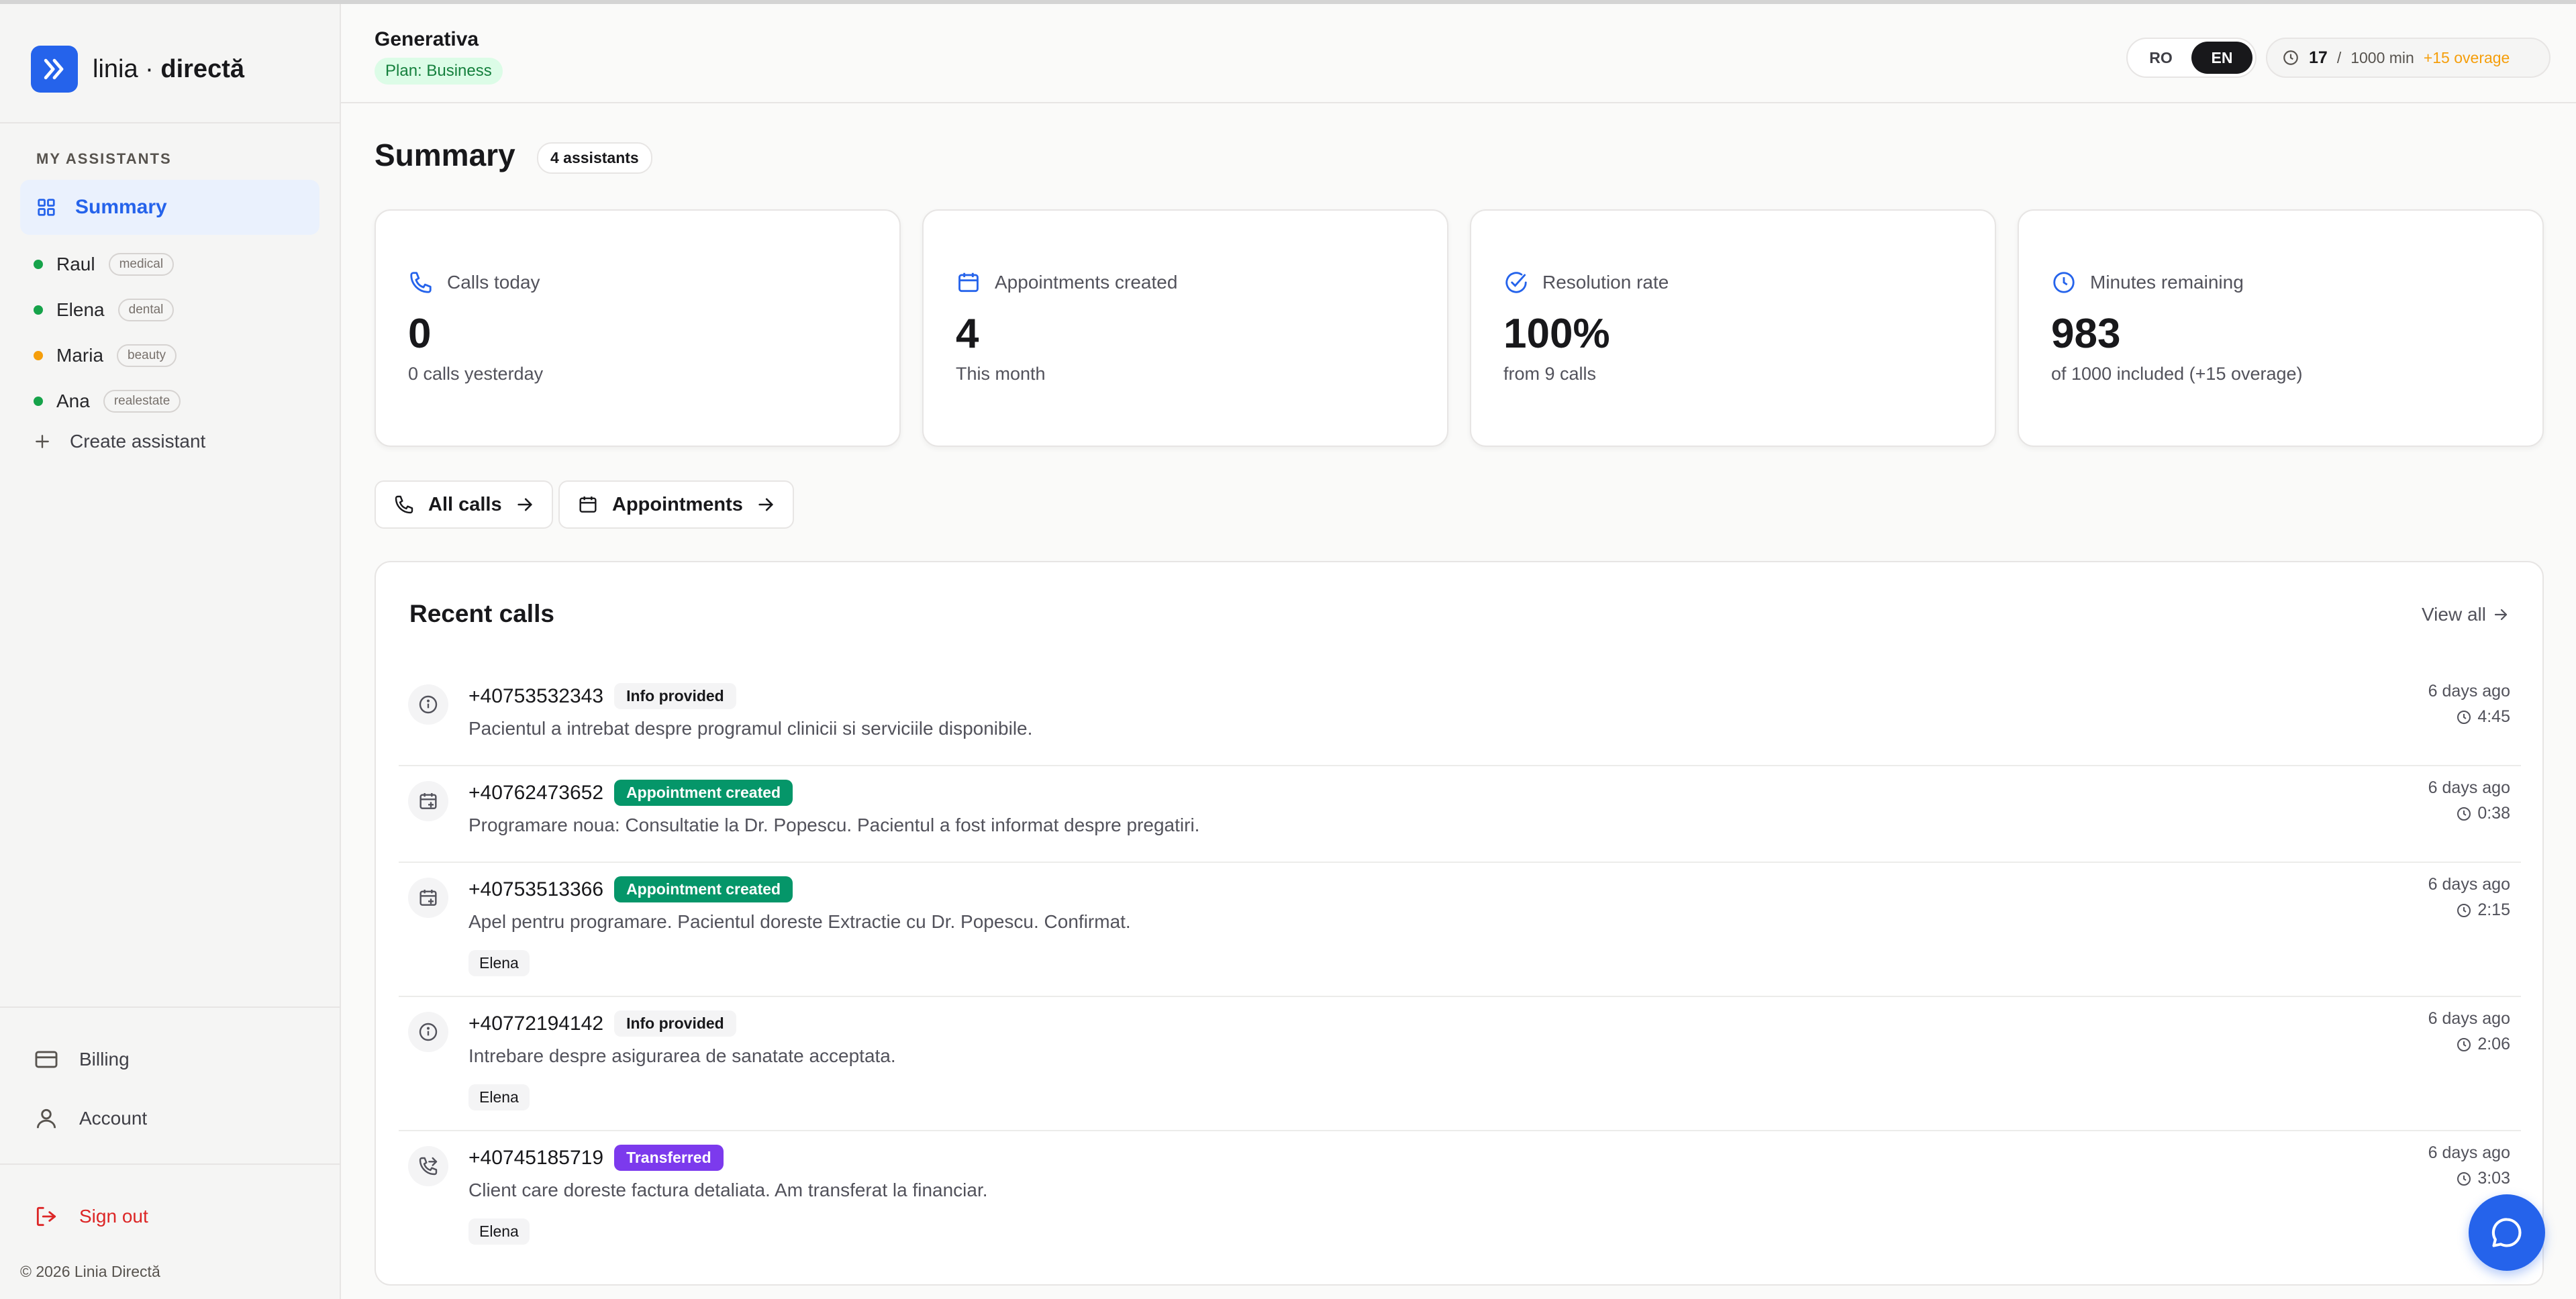 The image size is (2576, 1299). Describe the element at coordinates (107, 356) in the screenshot. I see `sidebar-item-maria: Maria beauty` at that location.